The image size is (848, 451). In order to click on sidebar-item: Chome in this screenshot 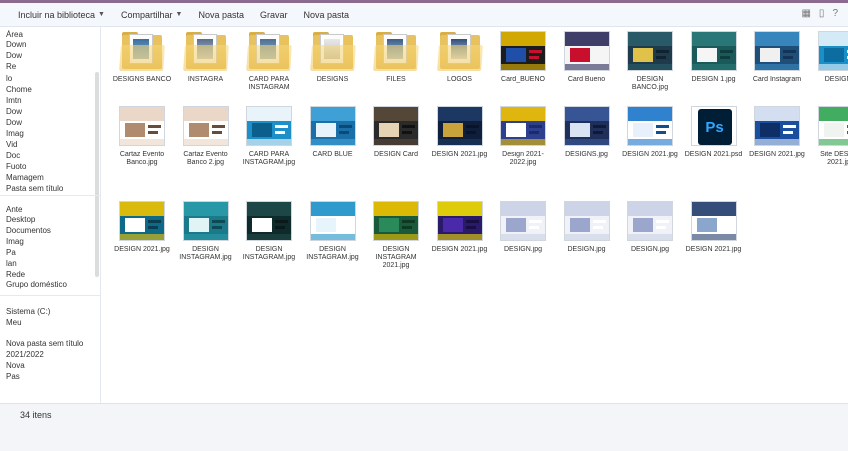, I will do `click(52, 89)`.